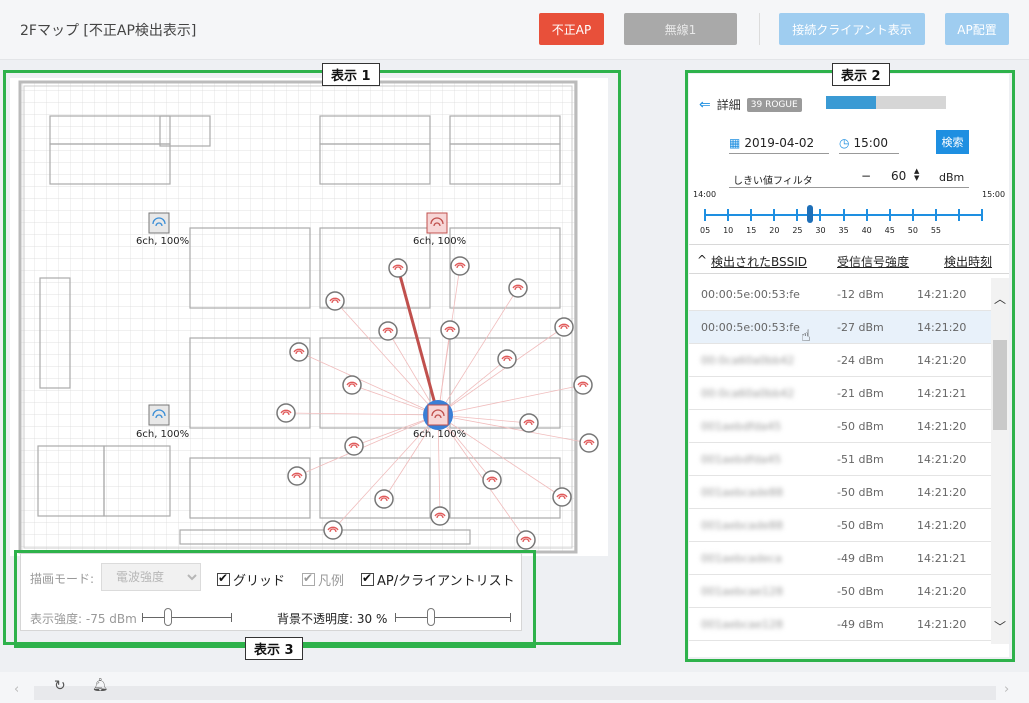 This screenshot has width=1029, height=703. I want to click on scroll-left-icon: ‹, so click(16, 689).